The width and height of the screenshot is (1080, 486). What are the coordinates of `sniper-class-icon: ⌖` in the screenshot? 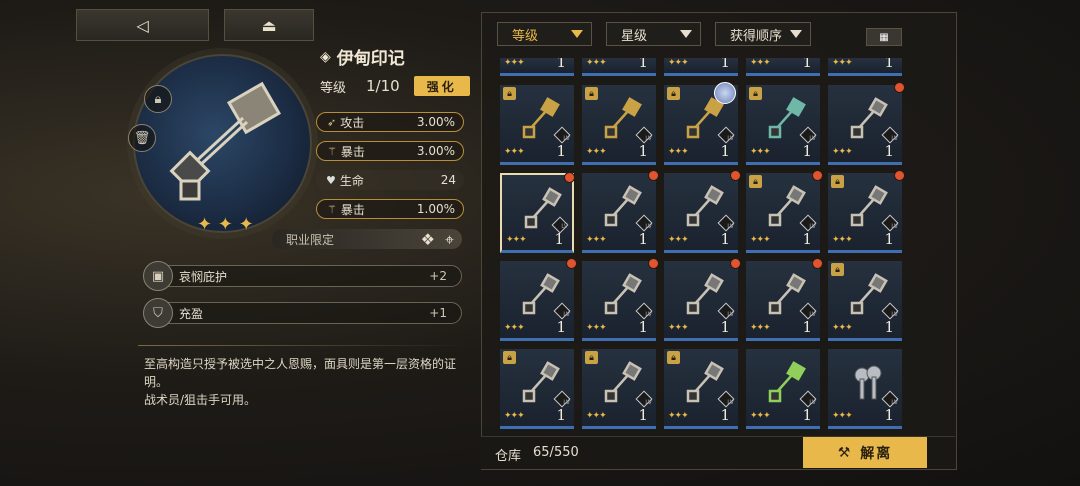 It's located at (449, 240).